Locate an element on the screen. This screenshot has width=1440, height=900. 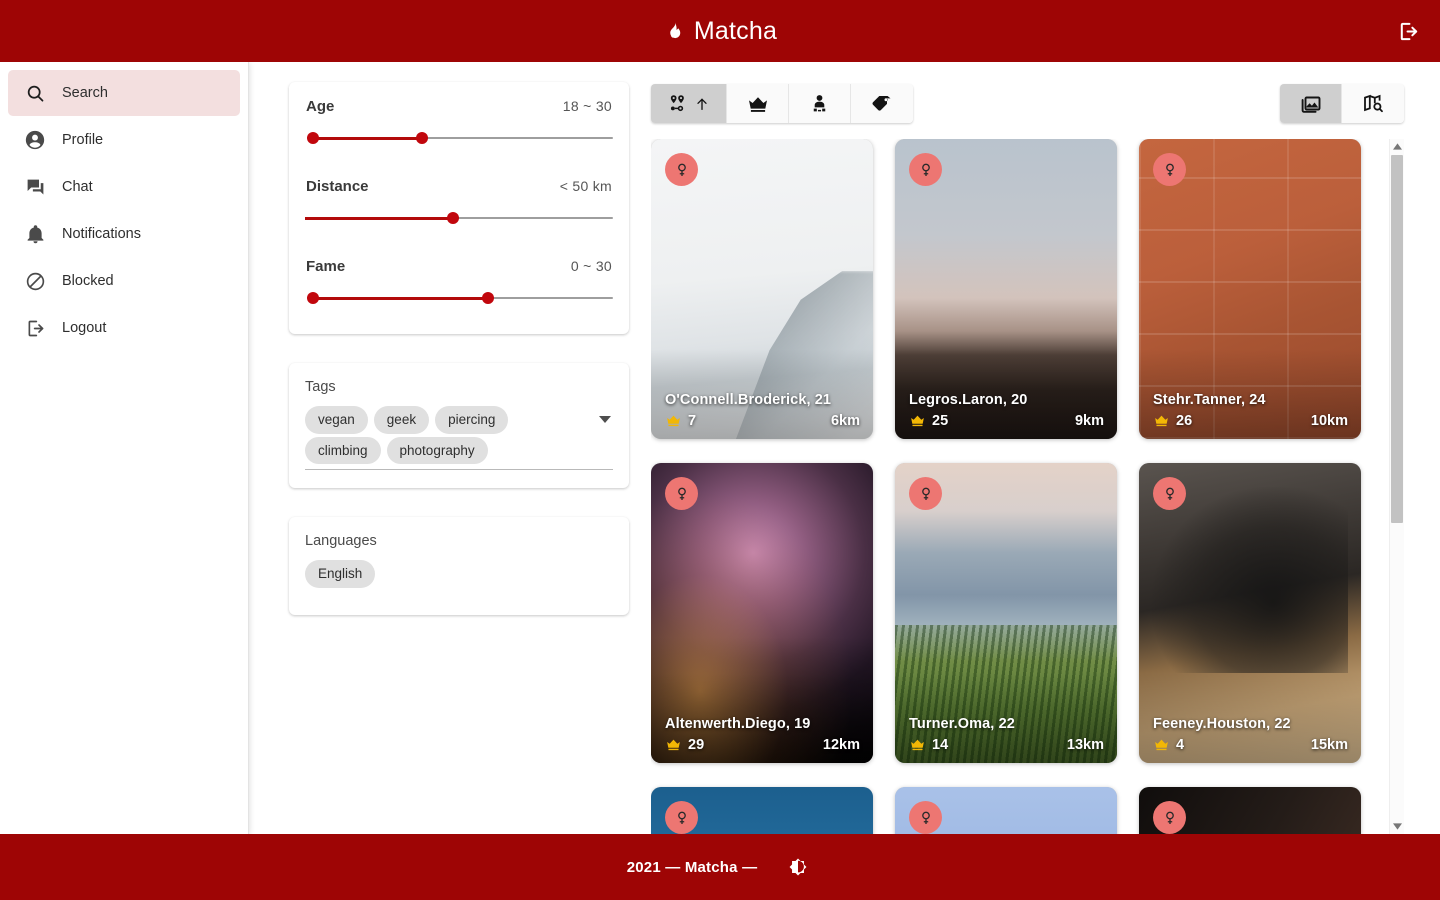
profile-fame-value: 4 is located at coordinates (1180, 744).